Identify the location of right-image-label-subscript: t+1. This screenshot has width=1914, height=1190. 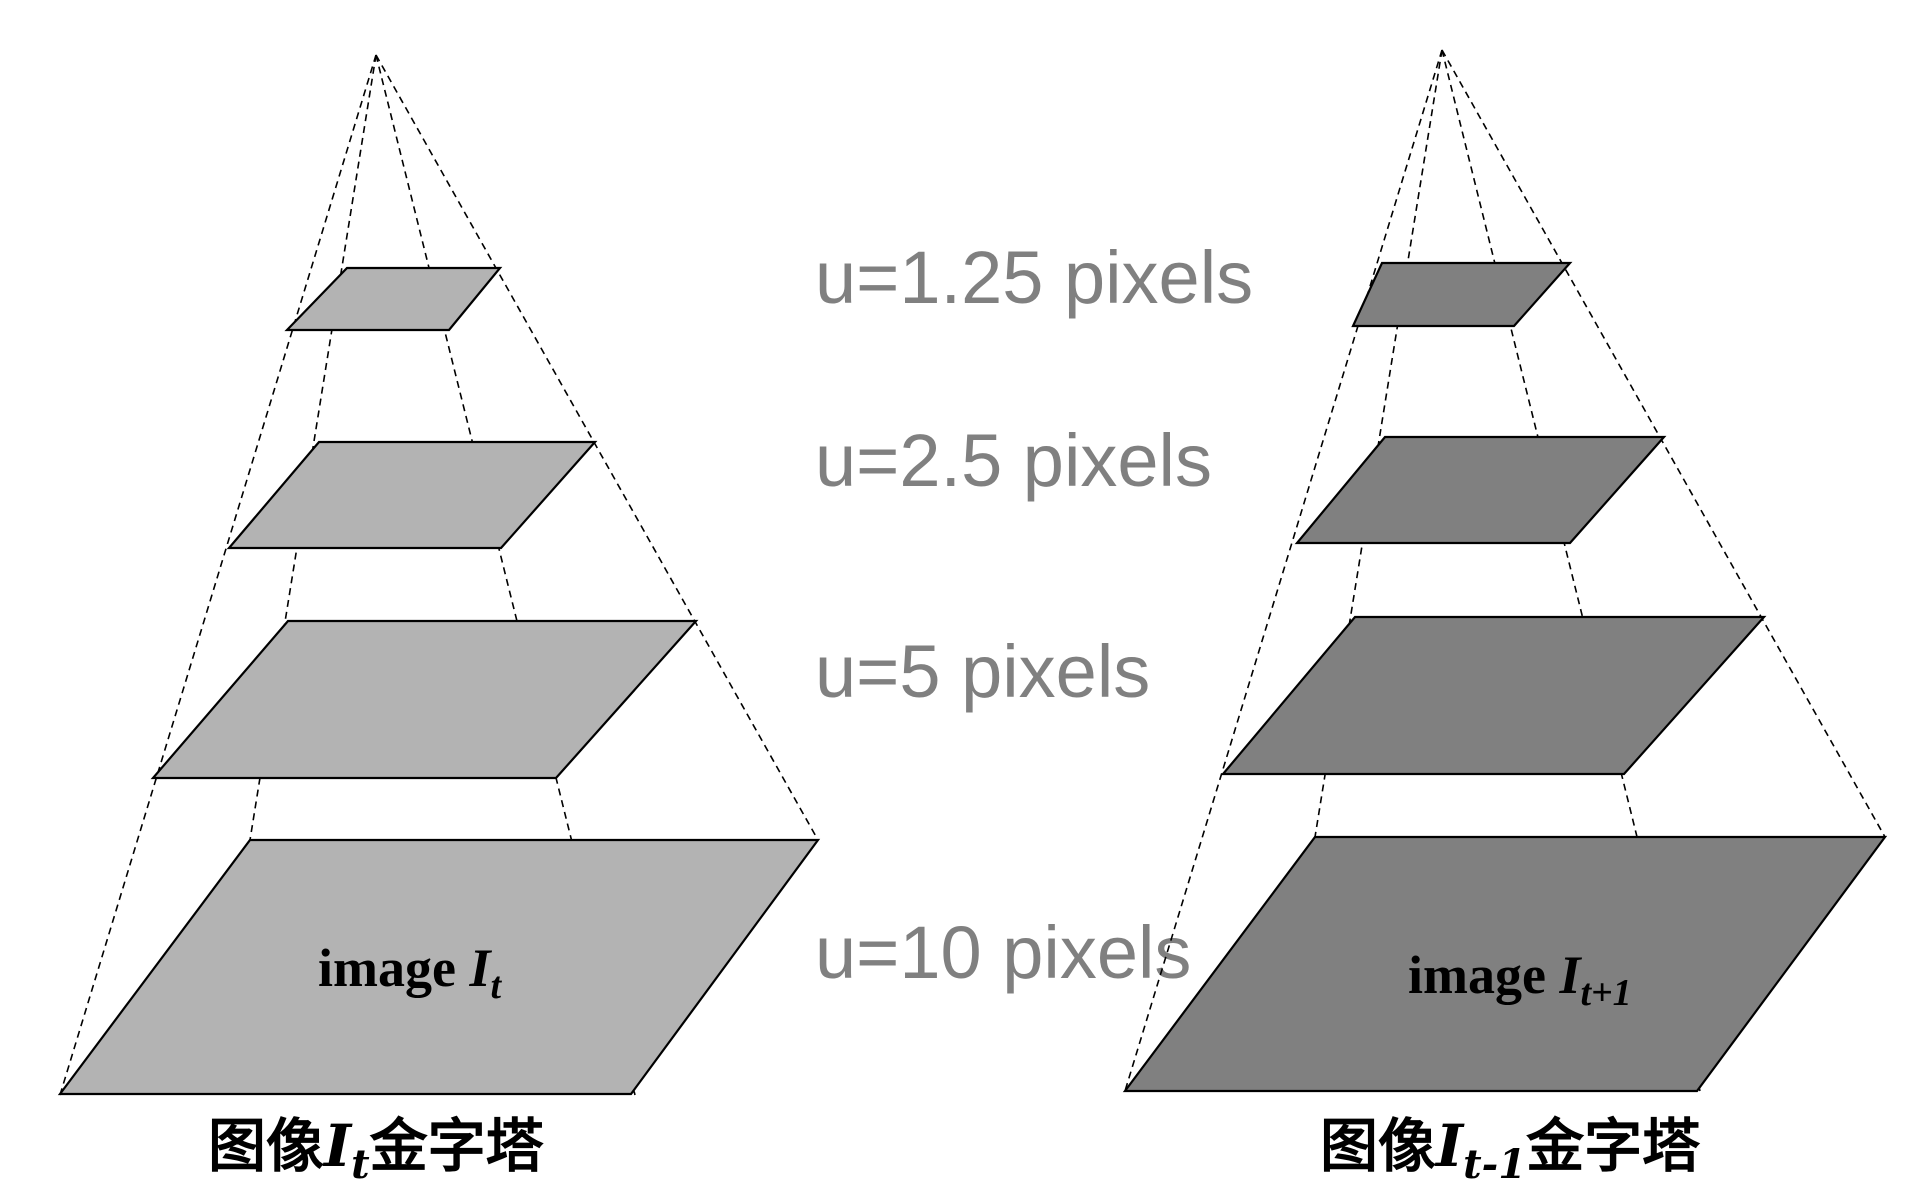
(1605, 993).